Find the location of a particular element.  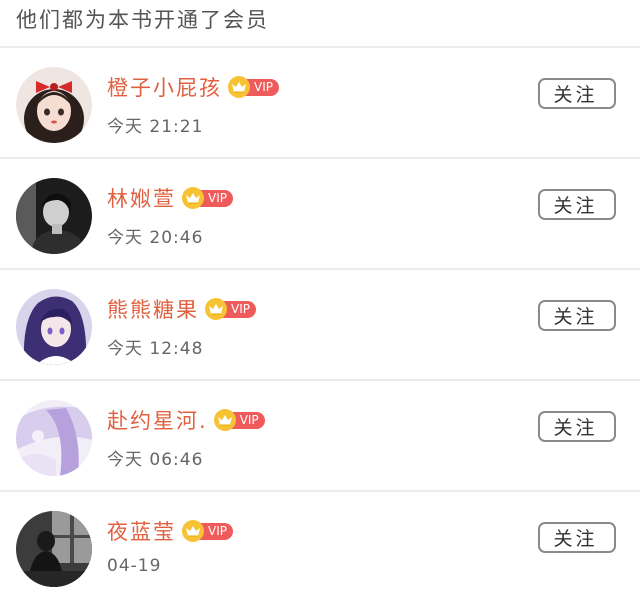

join-time: 04-19 is located at coordinates (134, 566).